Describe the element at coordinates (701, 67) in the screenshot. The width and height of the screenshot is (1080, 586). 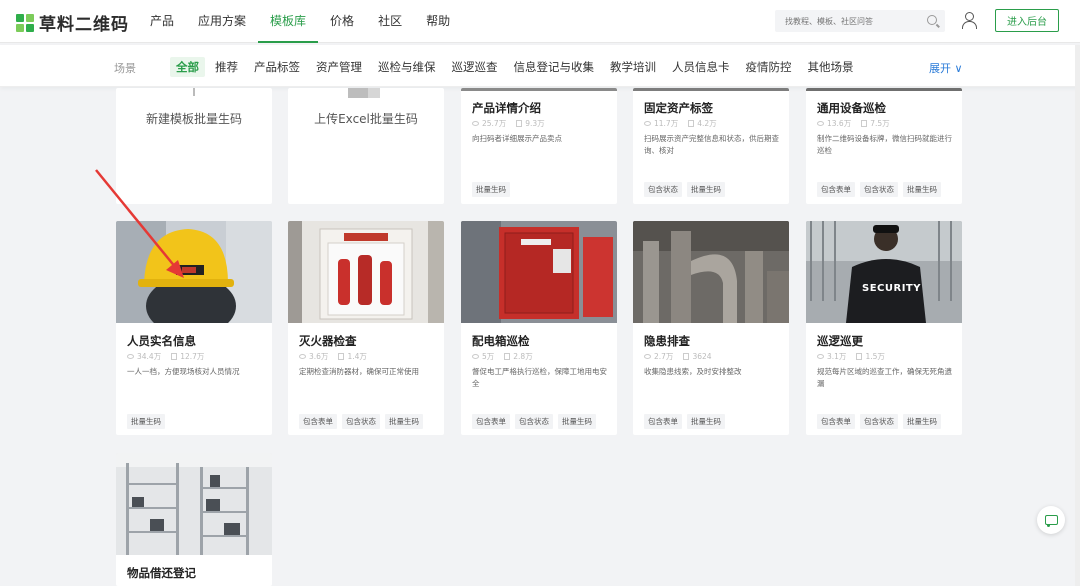
I see `chip-staff-card: 人员信息卡` at that location.